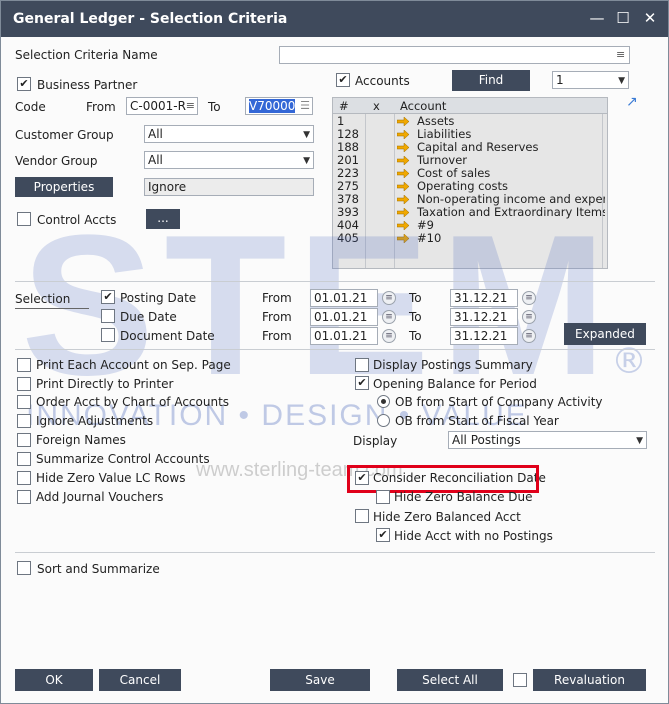  Describe the element at coordinates (470, 134) in the screenshot. I see `account-row: 128 Liabilities` at that location.